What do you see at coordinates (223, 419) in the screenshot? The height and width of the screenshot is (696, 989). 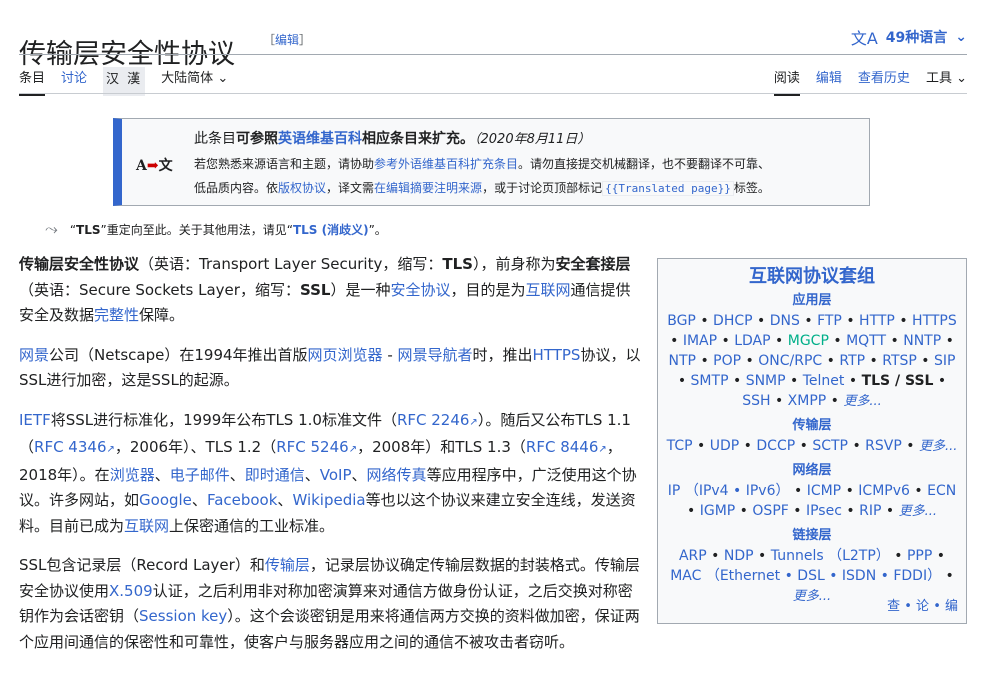 I see `text: 将SSL进行标准化，1999年公布TLS 1.0标准文件（` at bounding box center [223, 419].